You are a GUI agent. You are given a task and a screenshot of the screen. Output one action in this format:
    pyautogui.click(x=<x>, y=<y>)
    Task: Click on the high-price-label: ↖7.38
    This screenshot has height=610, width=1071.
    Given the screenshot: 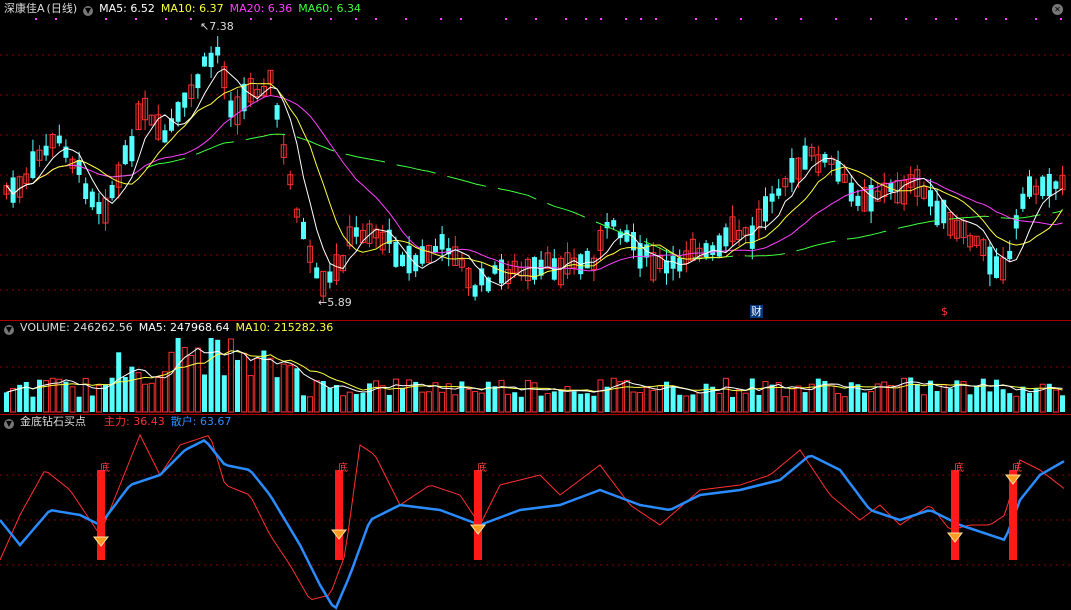 What is the action you would take?
    pyautogui.click(x=217, y=26)
    